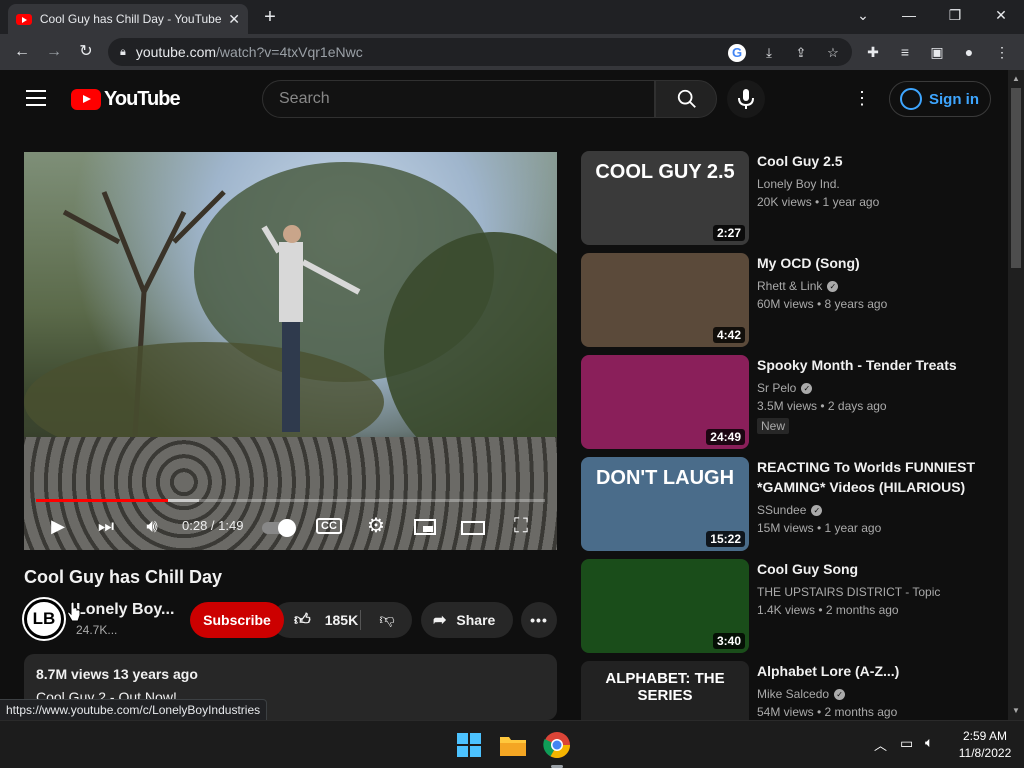 The image size is (1024, 768). I want to click on google-lens-icon: G, so click(737, 53).